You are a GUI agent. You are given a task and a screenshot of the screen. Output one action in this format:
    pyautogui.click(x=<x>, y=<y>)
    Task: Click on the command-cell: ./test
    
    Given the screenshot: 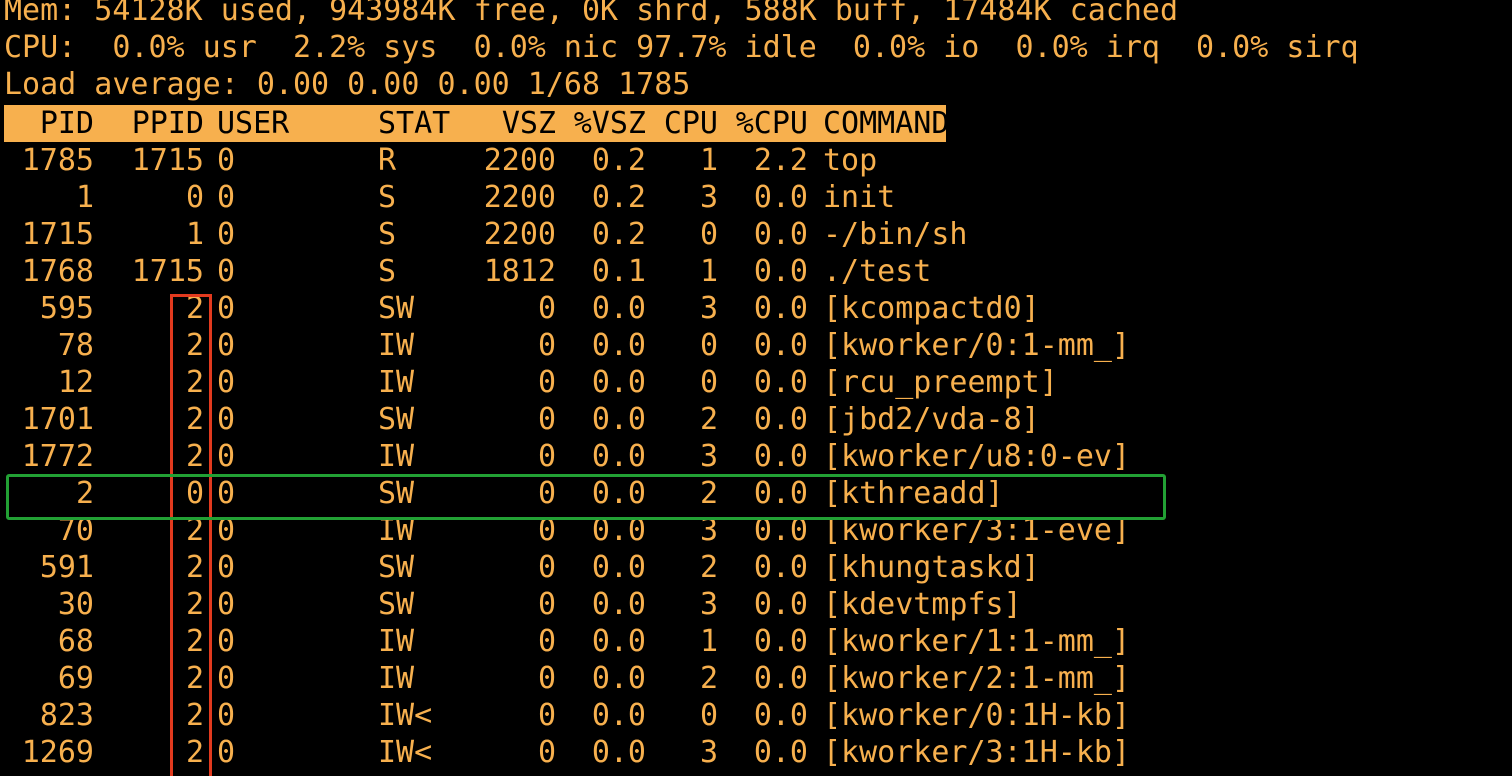 What is the action you would take?
    pyautogui.click(x=877, y=271)
    